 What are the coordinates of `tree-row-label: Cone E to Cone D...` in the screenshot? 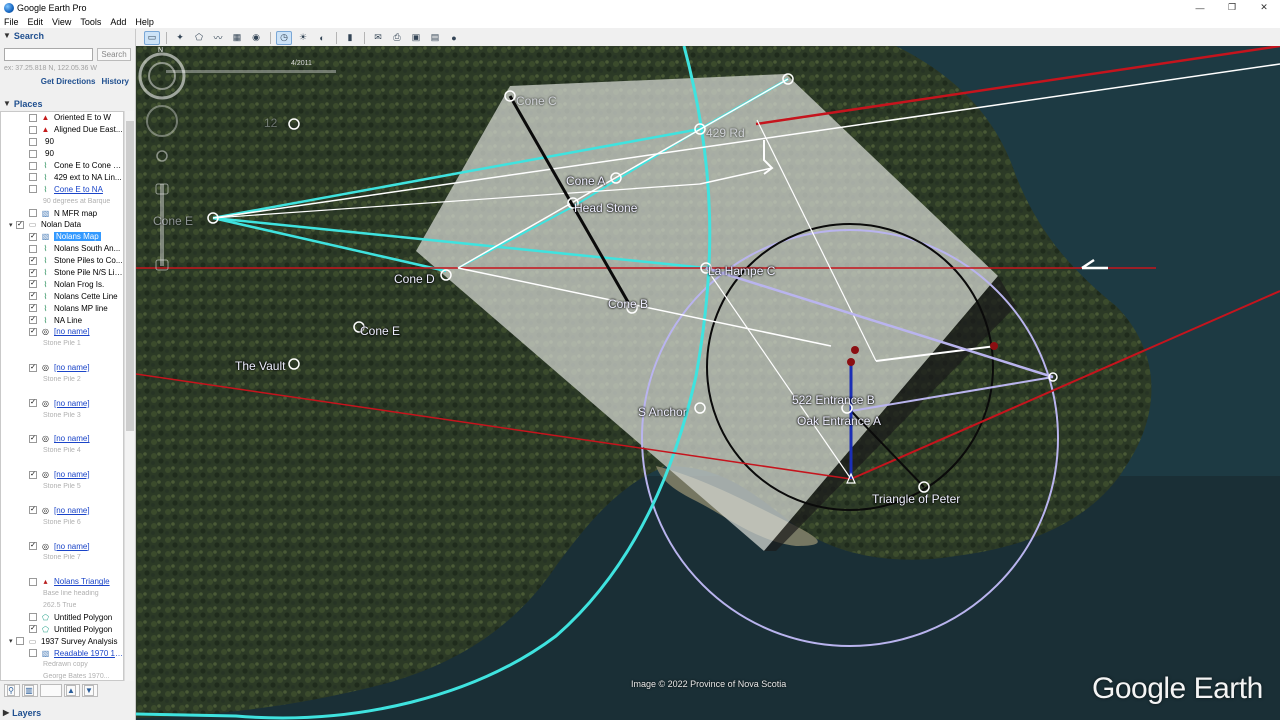 It's located at (88, 165).